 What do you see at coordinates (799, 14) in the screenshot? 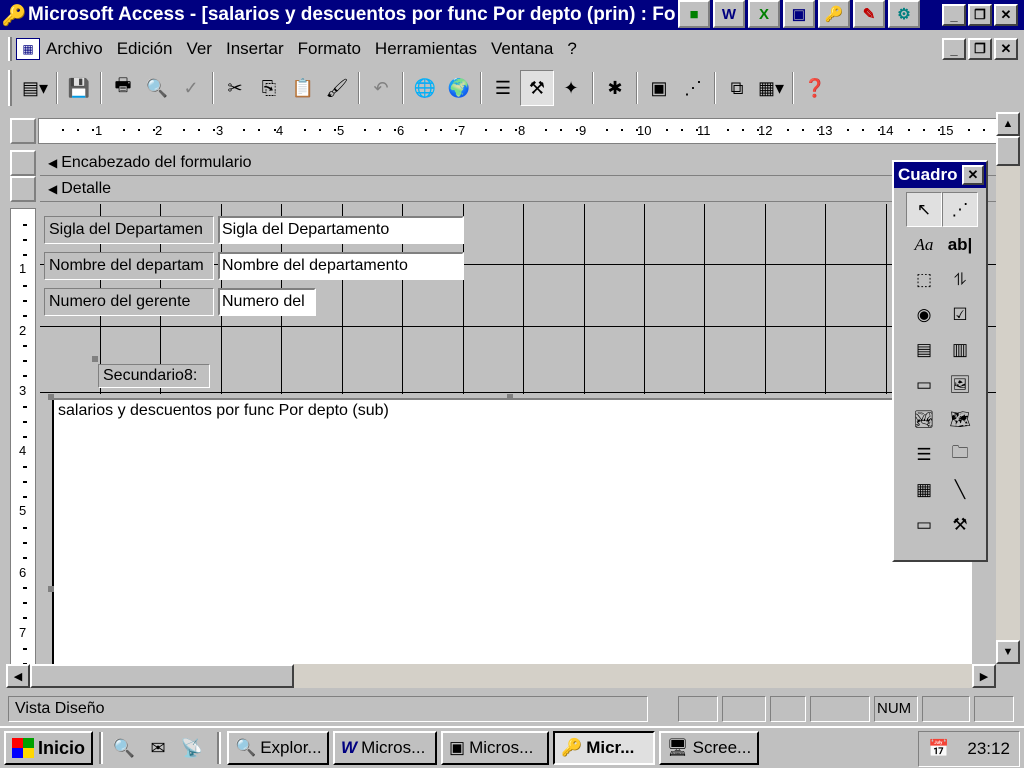
I see `powerpoint-icon: ▣` at bounding box center [799, 14].